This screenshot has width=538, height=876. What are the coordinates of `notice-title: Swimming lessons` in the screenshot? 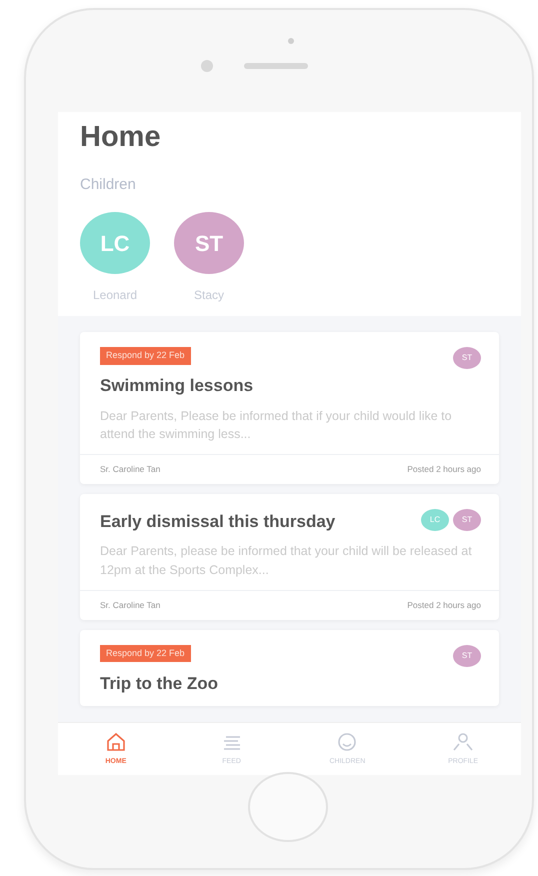 It's located at (177, 386).